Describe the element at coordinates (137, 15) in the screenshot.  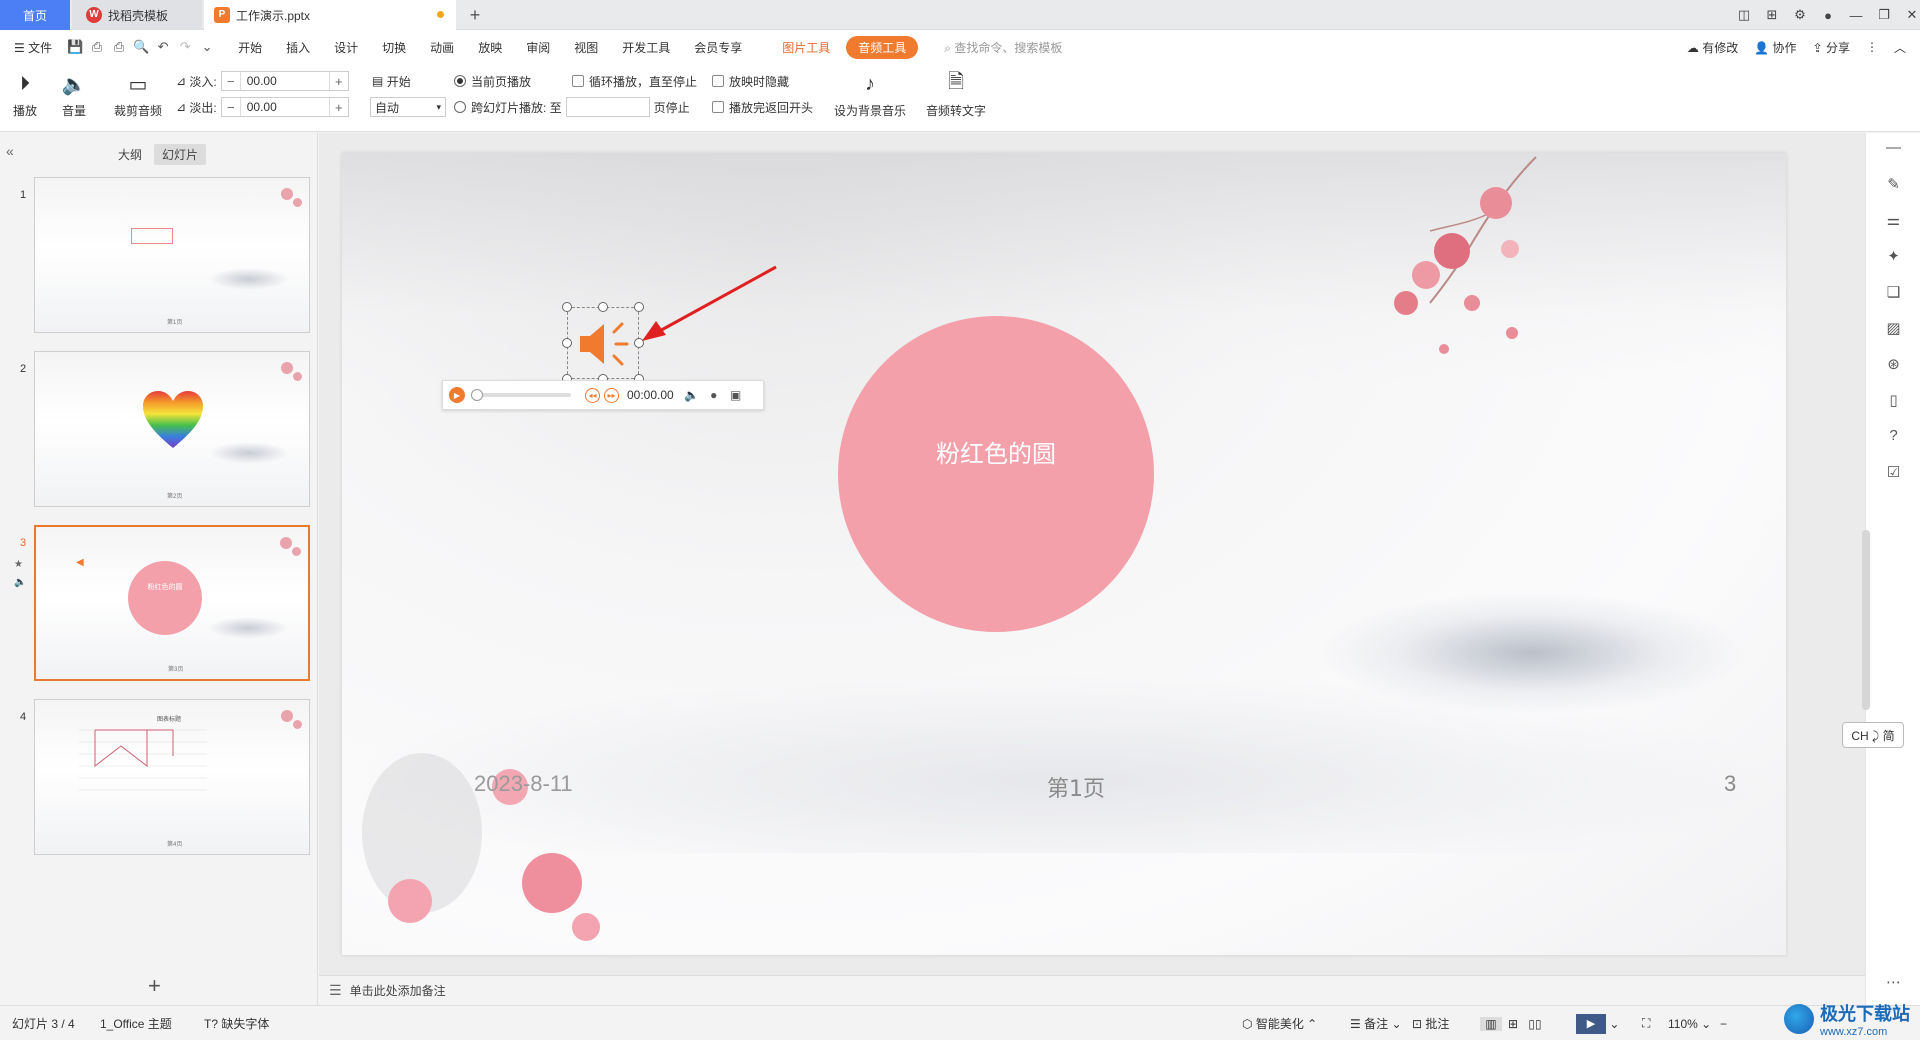
I see `tab-template: W 找稻壳模板` at that location.